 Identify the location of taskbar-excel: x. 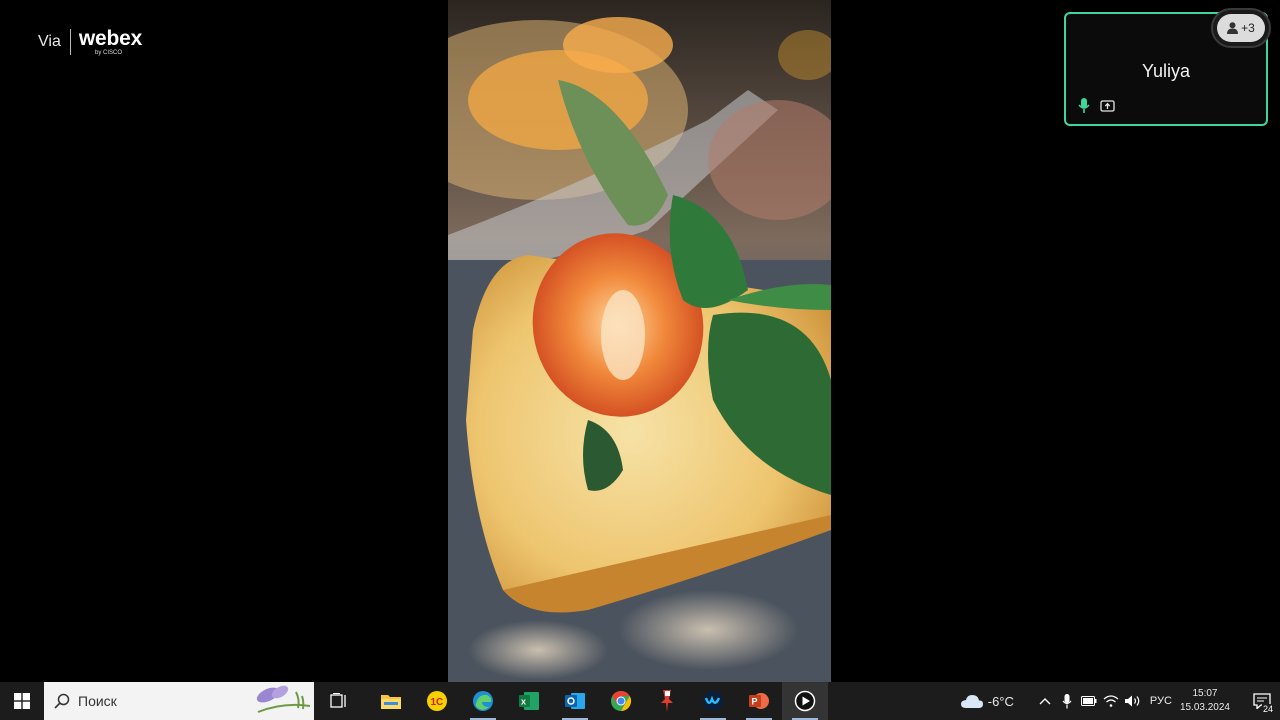
(529, 701).